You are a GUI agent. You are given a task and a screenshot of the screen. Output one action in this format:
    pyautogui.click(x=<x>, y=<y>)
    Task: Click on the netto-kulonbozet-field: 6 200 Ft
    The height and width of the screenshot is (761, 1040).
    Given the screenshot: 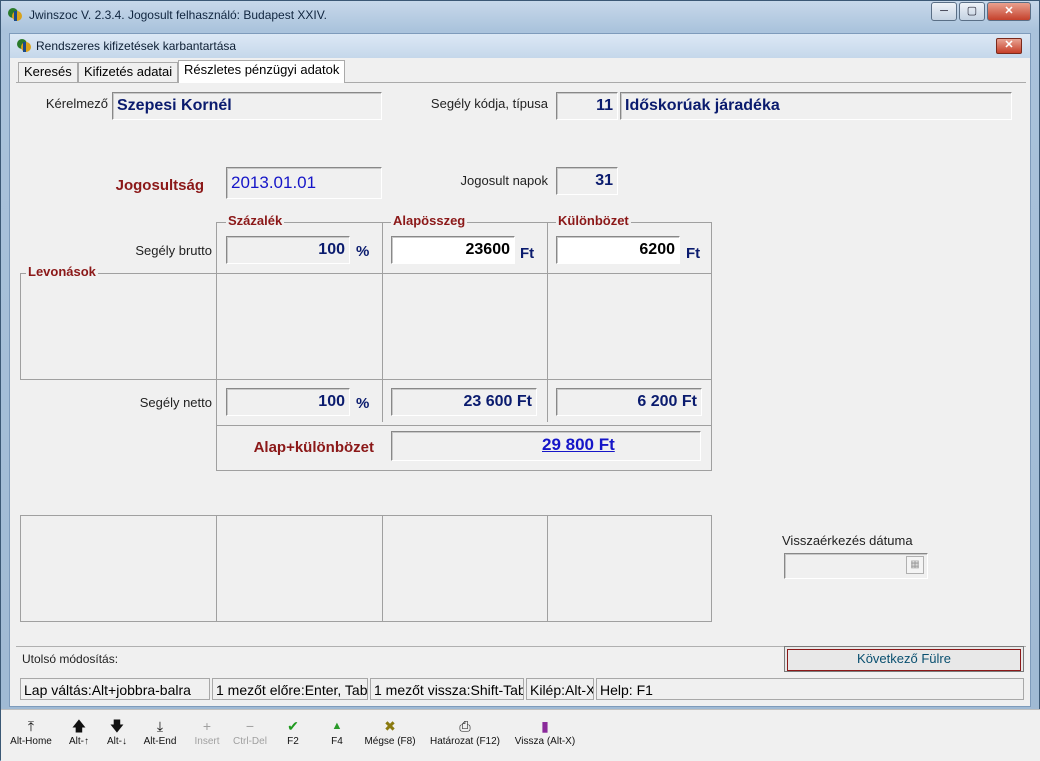 What is the action you would take?
    pyautogui.click(x=629, y=402)
    